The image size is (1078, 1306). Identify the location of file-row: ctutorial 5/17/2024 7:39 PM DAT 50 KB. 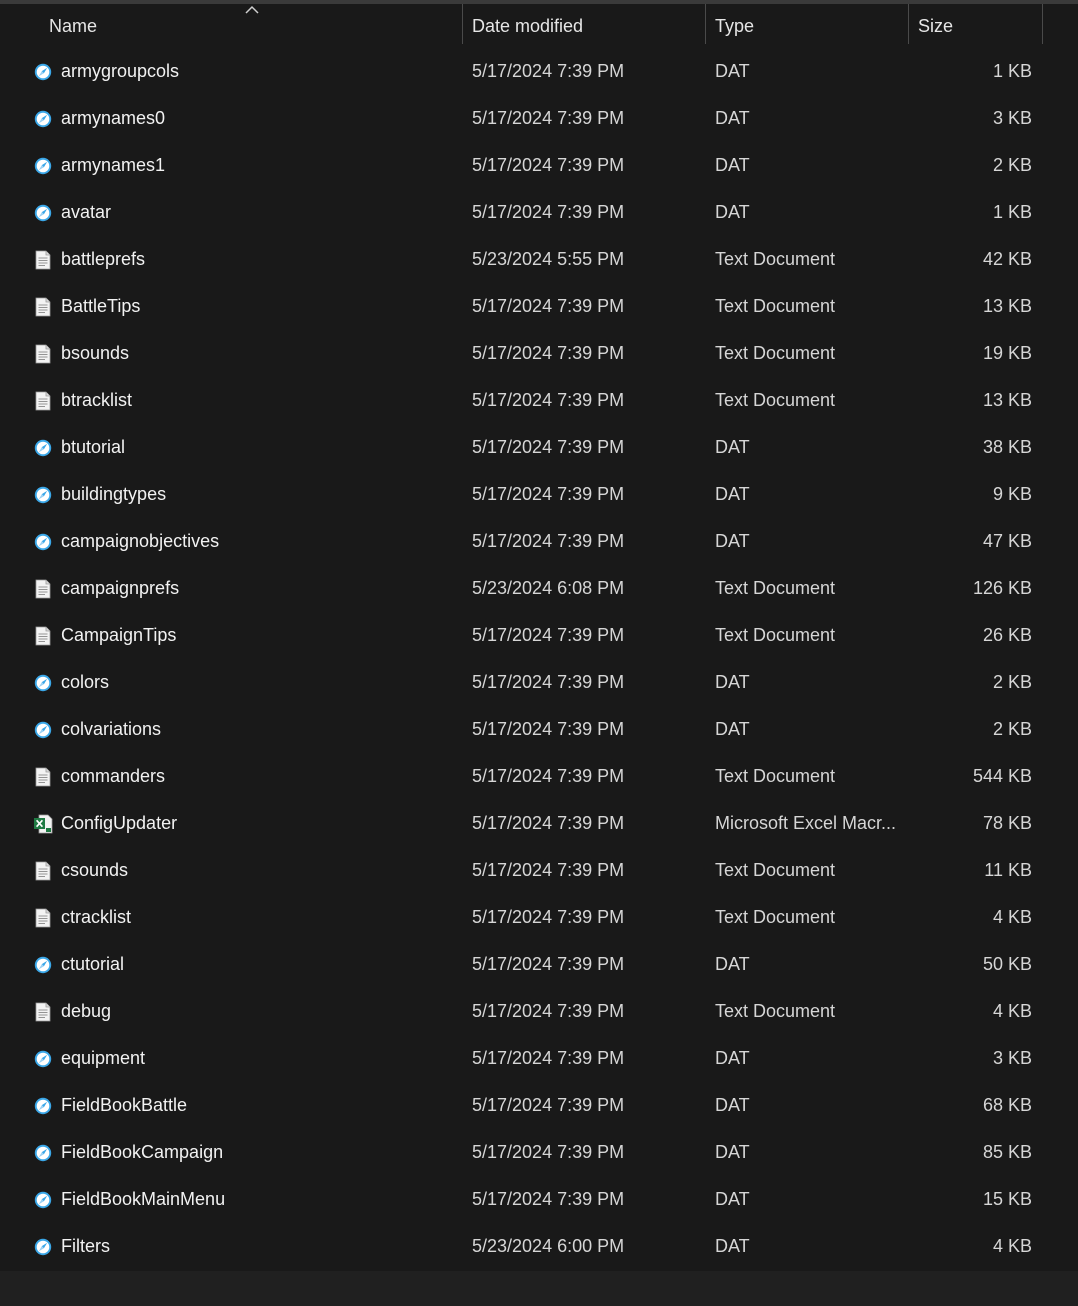
(539, 964).